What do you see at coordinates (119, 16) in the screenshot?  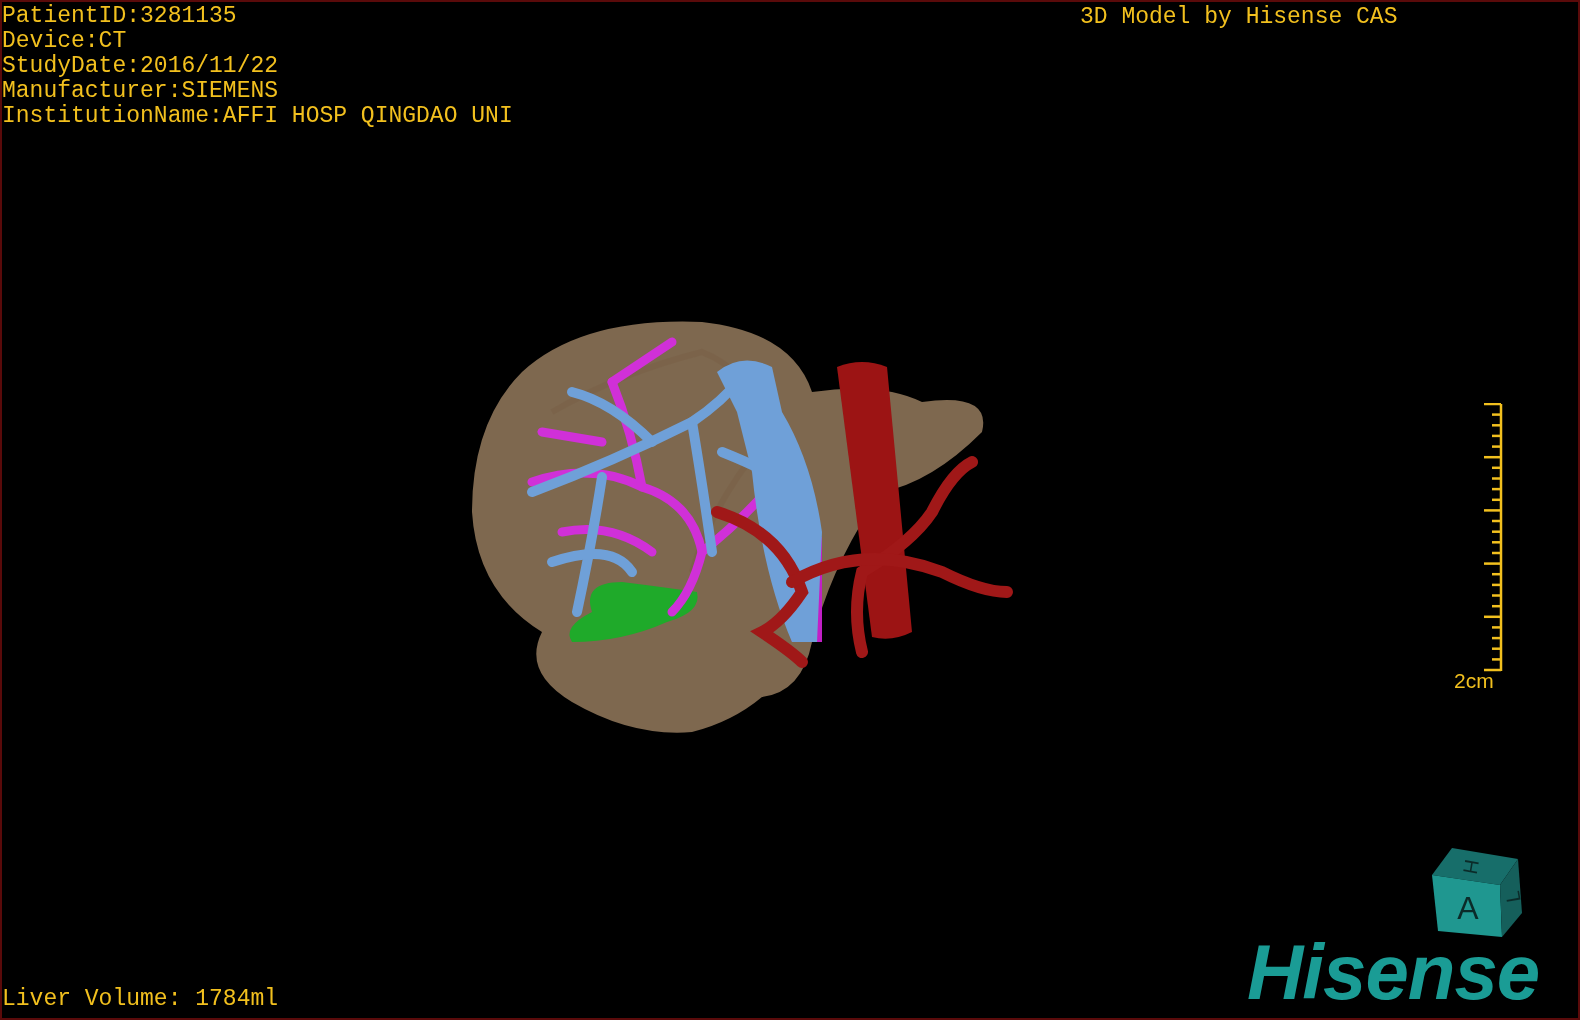 I see `info-line: PatientID:3281135` at bounding box center [119, 16].